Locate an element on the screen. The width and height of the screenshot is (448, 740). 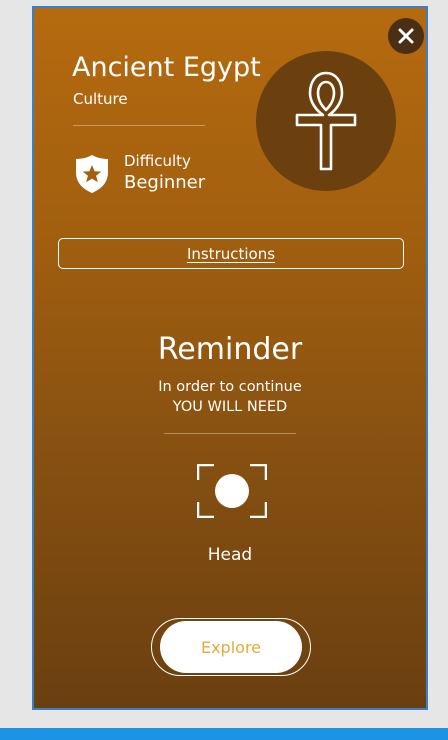
bottom-bar is located at coordinates (224, 734).